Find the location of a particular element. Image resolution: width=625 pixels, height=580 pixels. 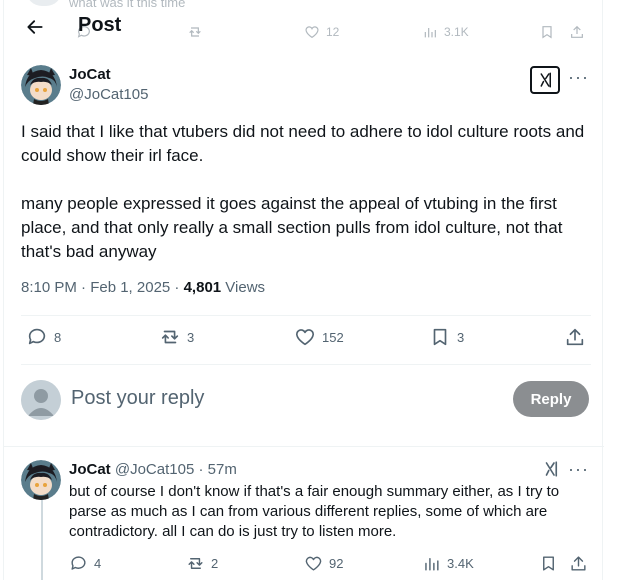

reply-composer: Post your reply Reply is located at coordinates (306, 401).